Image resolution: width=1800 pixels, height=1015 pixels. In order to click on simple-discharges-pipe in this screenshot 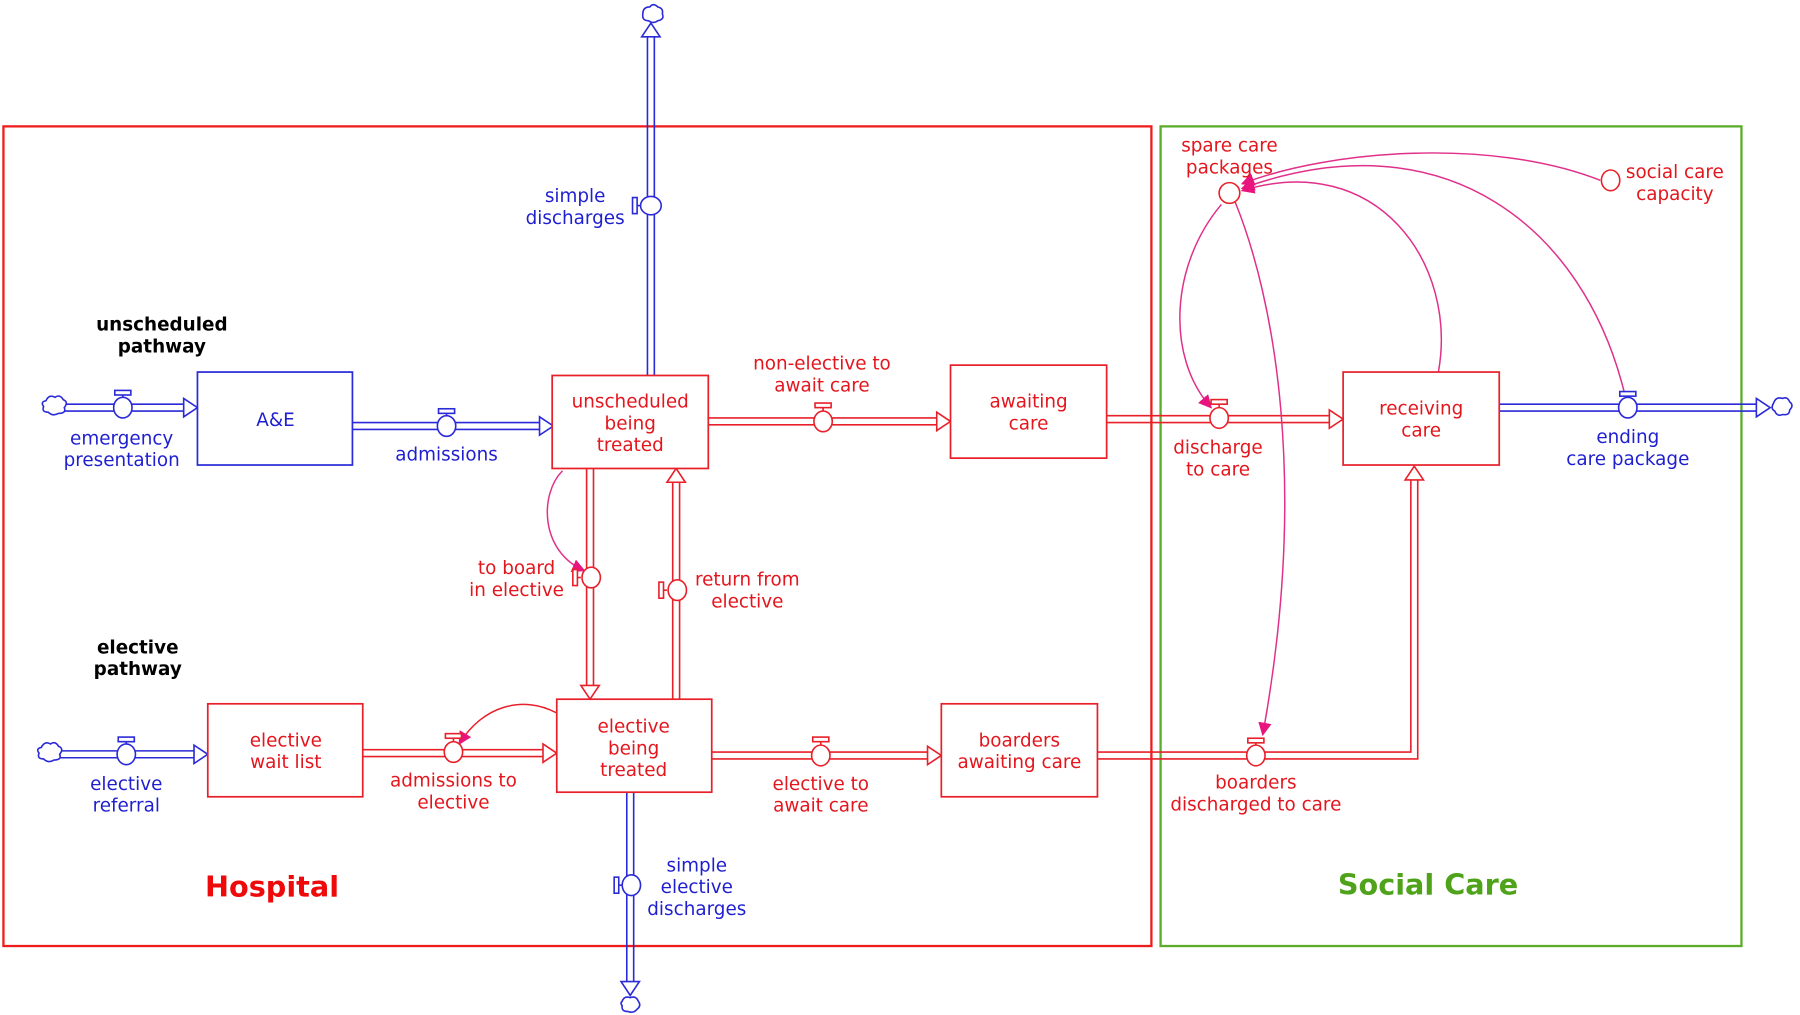, I will do `click(652, 189)`.